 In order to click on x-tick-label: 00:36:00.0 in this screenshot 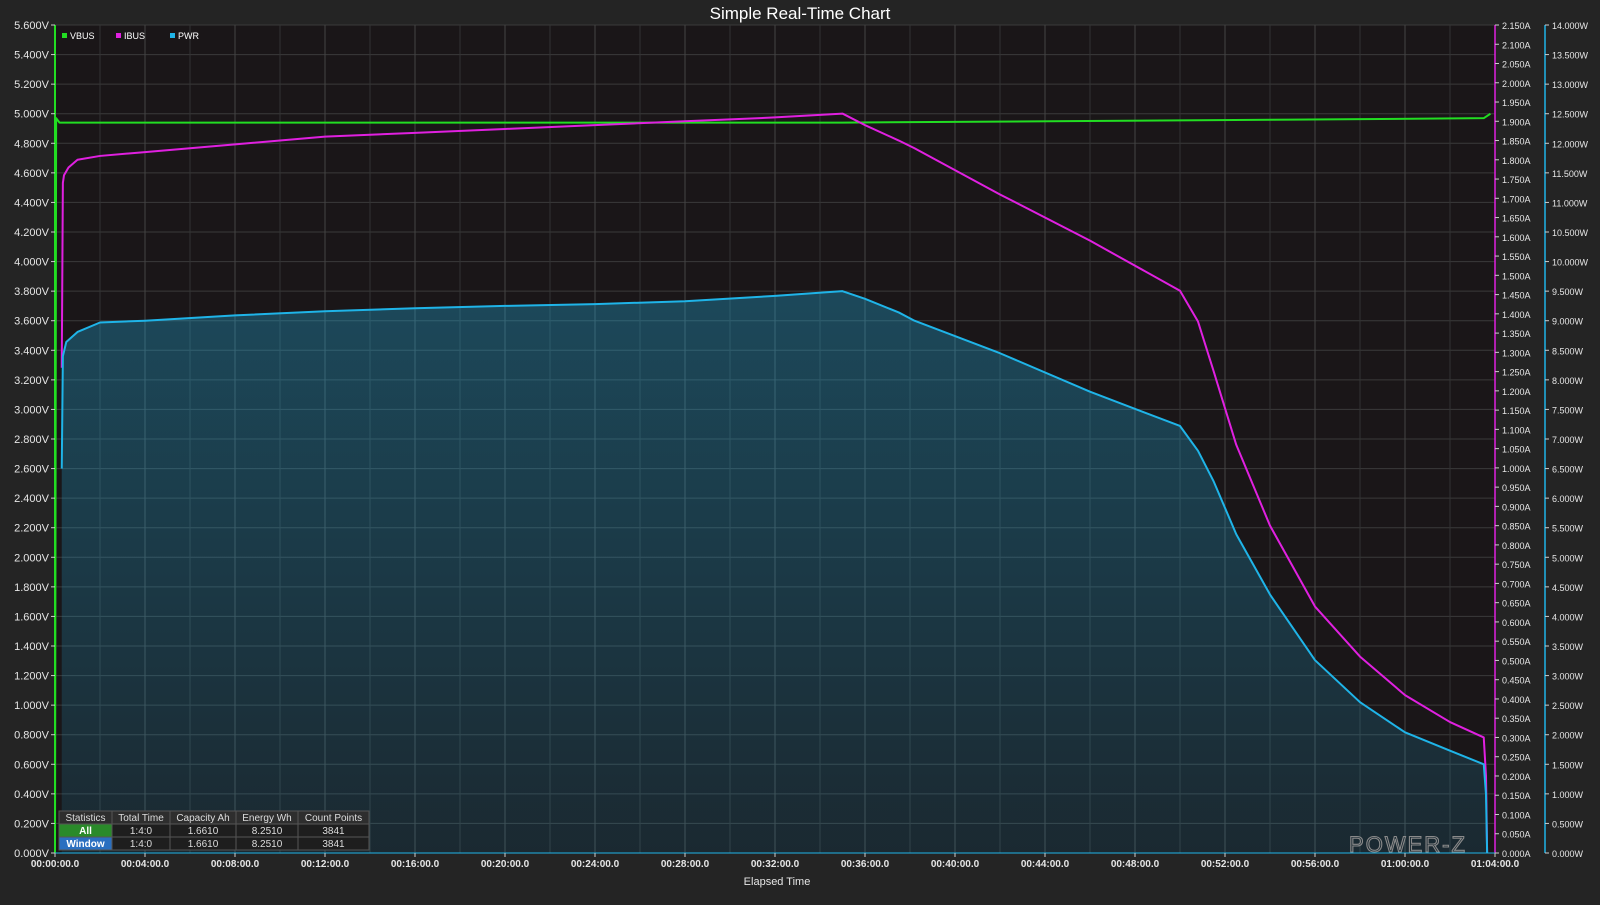, I will do `click(865, 864)`.